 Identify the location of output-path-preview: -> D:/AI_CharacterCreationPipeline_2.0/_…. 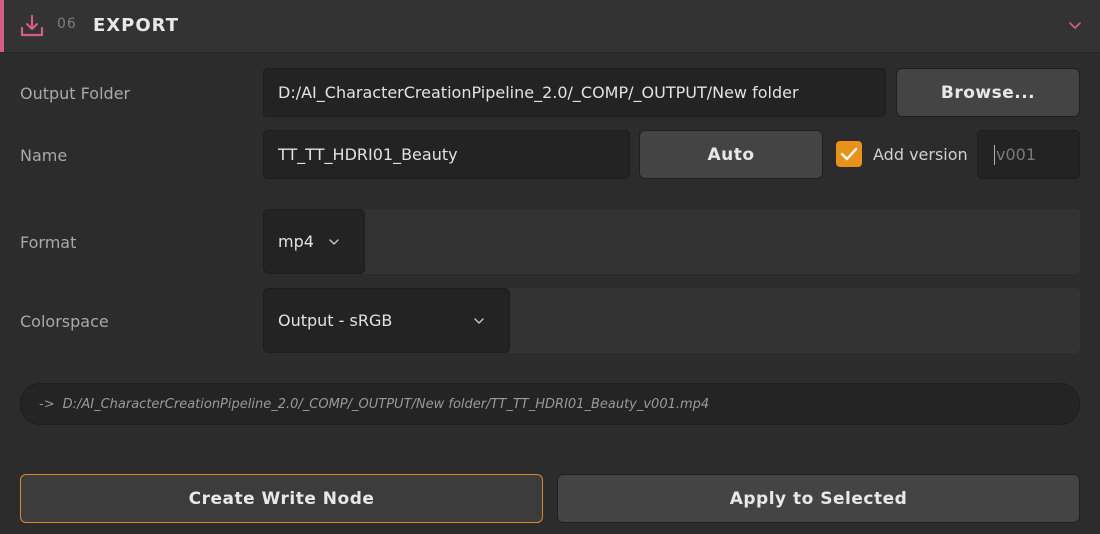
(550, 404).